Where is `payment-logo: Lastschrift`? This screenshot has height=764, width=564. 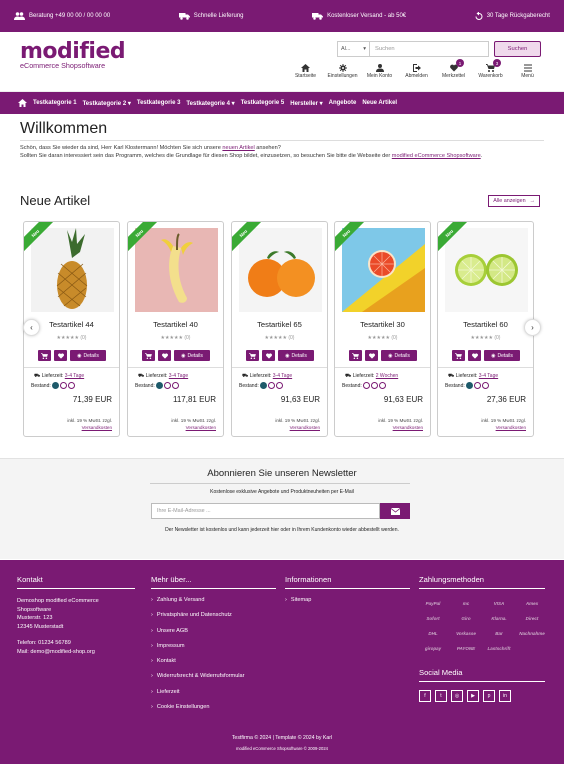
payment-logo: Lastschrift is located at coordinates (499, 648).